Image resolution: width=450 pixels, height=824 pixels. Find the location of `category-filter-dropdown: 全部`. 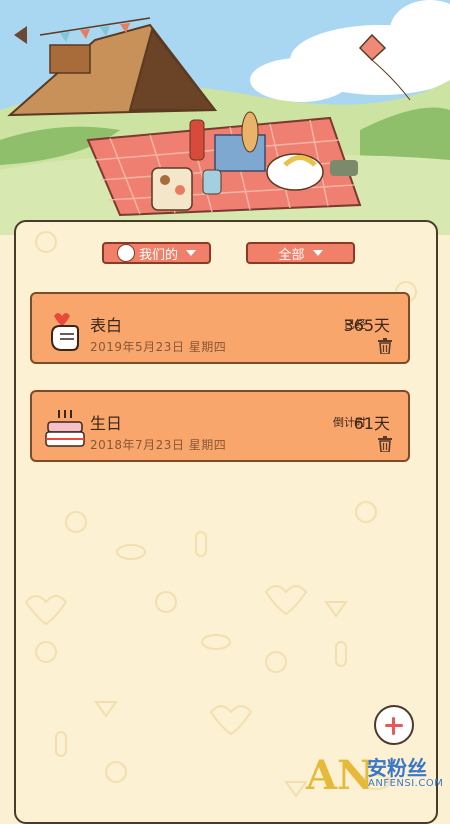

category-filter-dropdown: 全部 is located at coordinates (300, 253).